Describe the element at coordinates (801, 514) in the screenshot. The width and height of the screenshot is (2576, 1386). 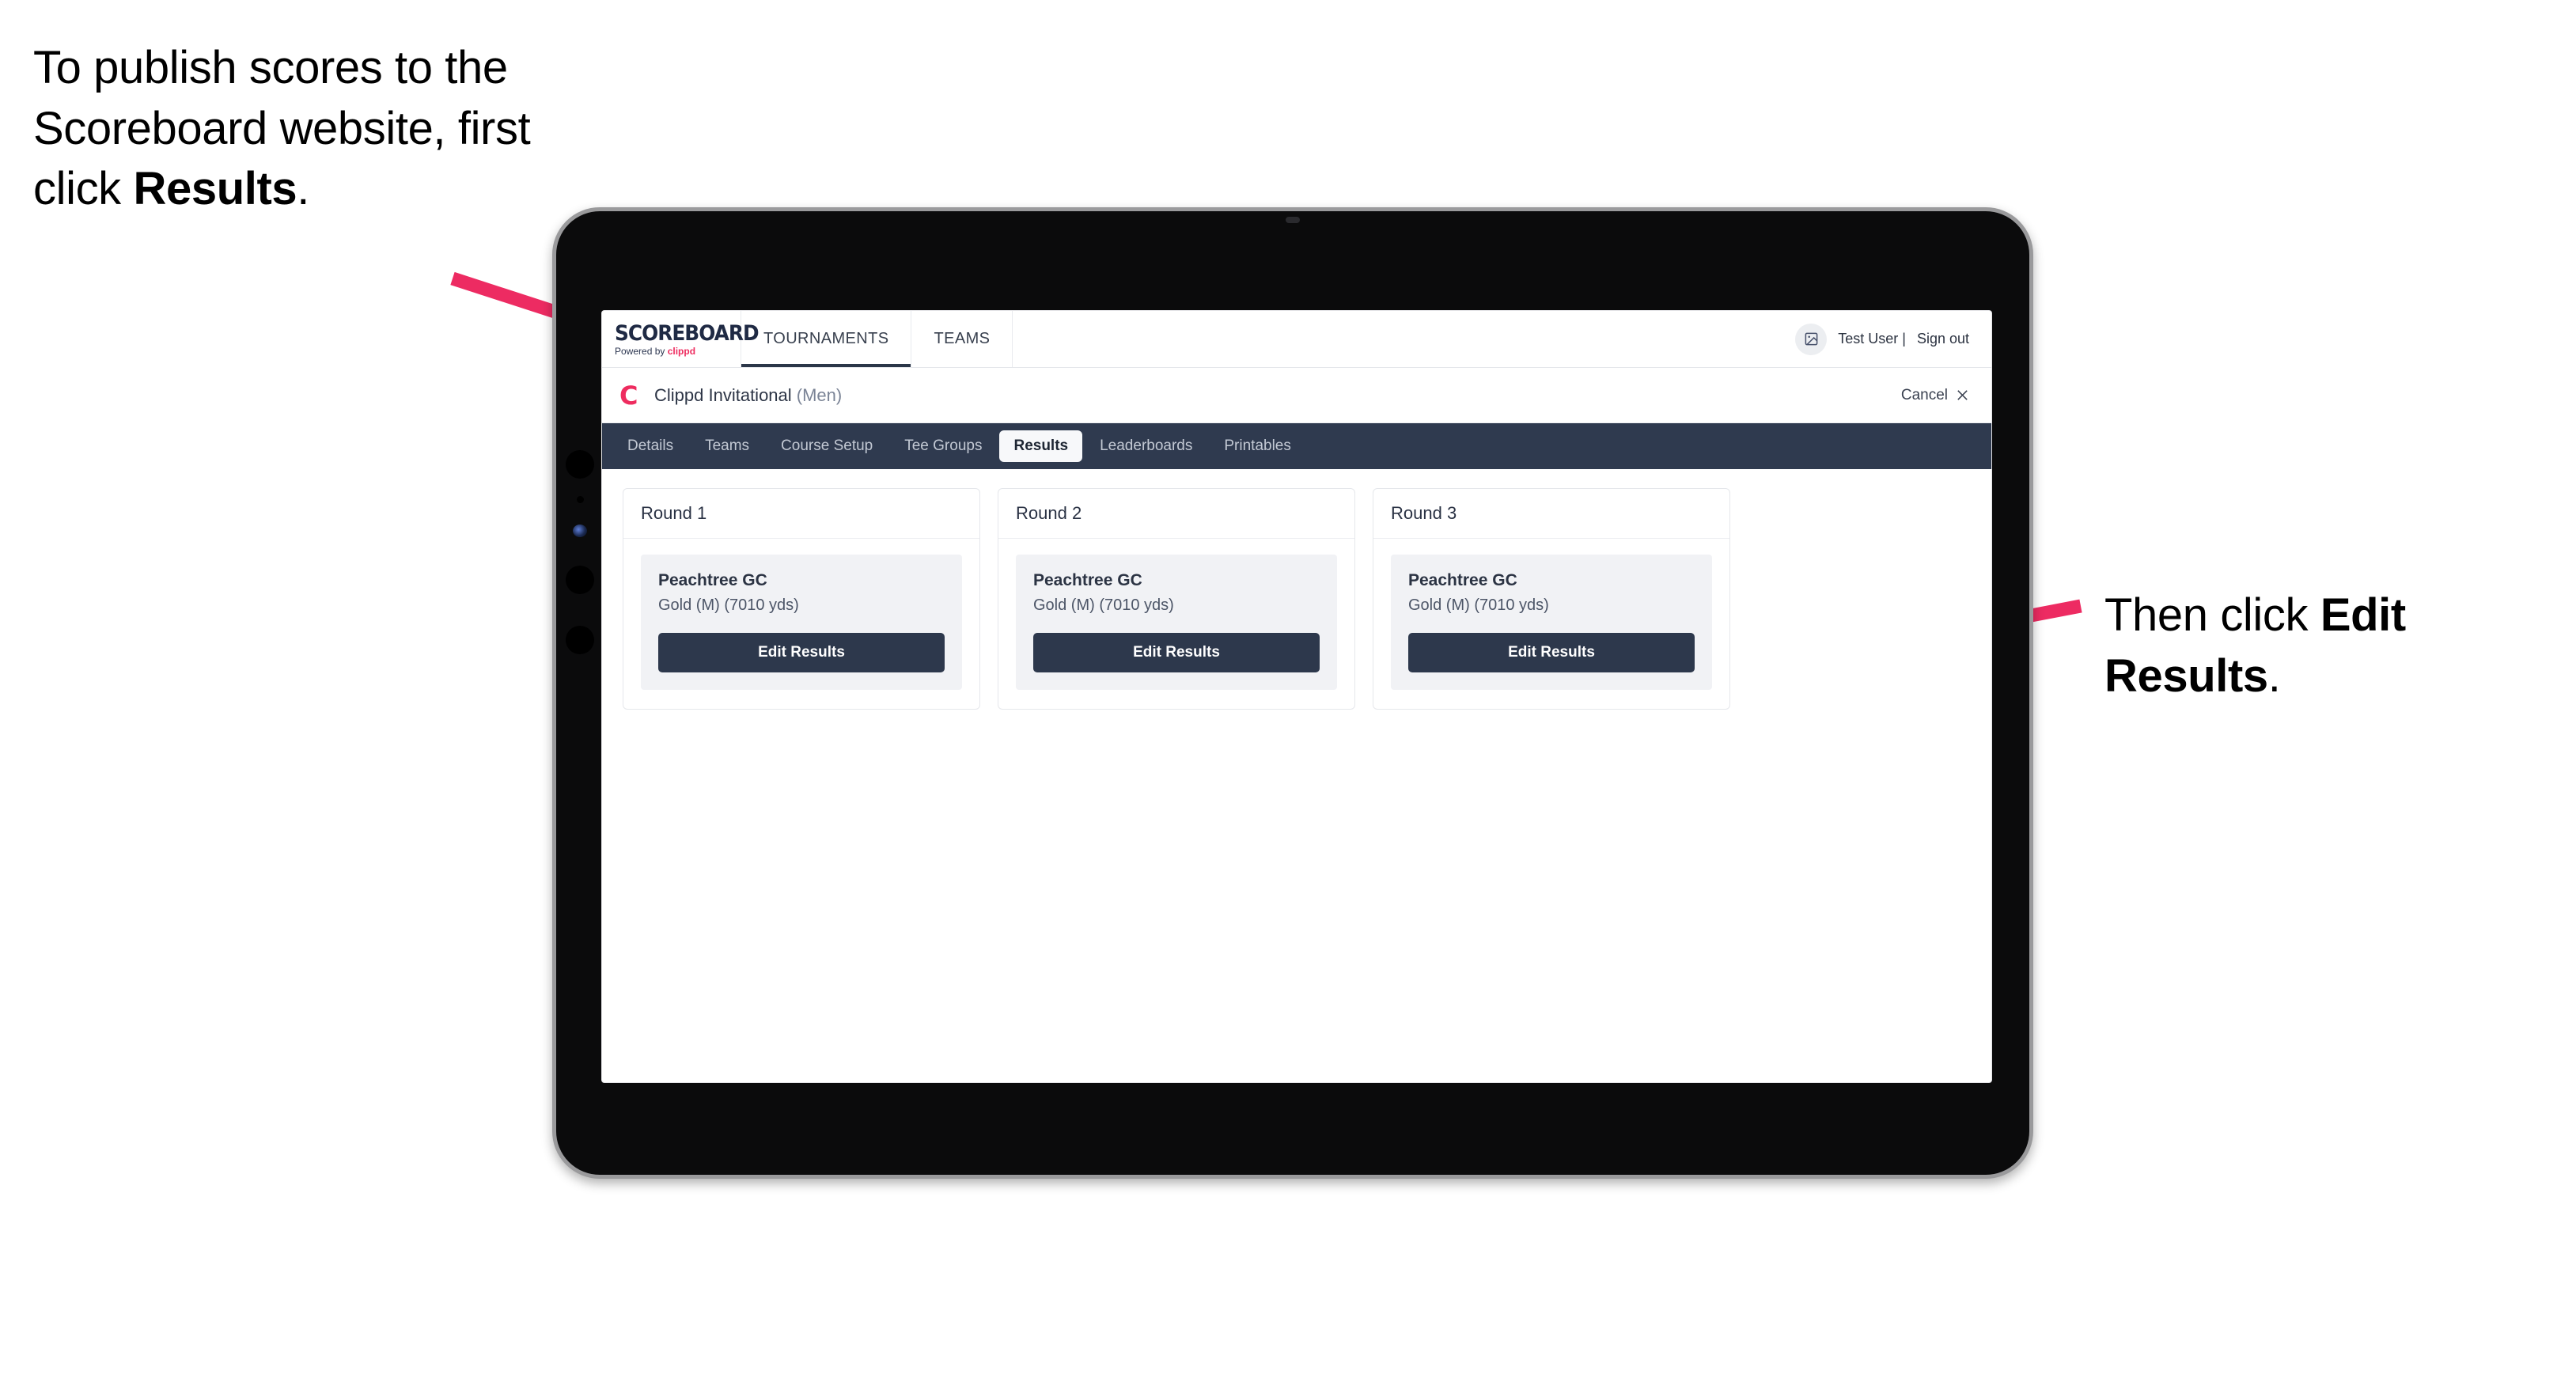
I see `round-card-title: Round 1` at that location.